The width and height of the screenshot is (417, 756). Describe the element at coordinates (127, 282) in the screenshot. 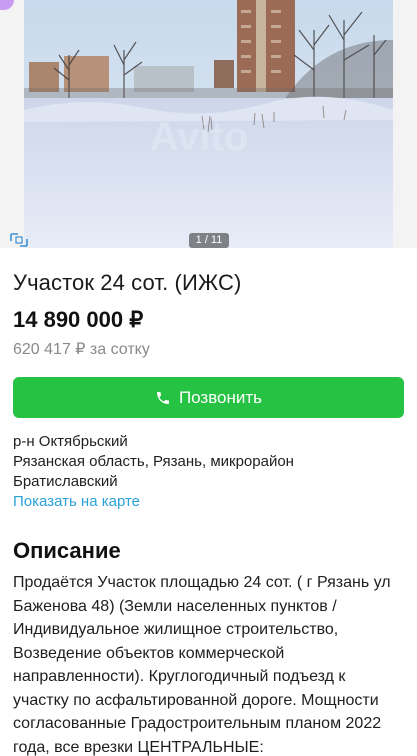

I see `listing-title: Участок 24 сот. (ИЖС)` at that location.